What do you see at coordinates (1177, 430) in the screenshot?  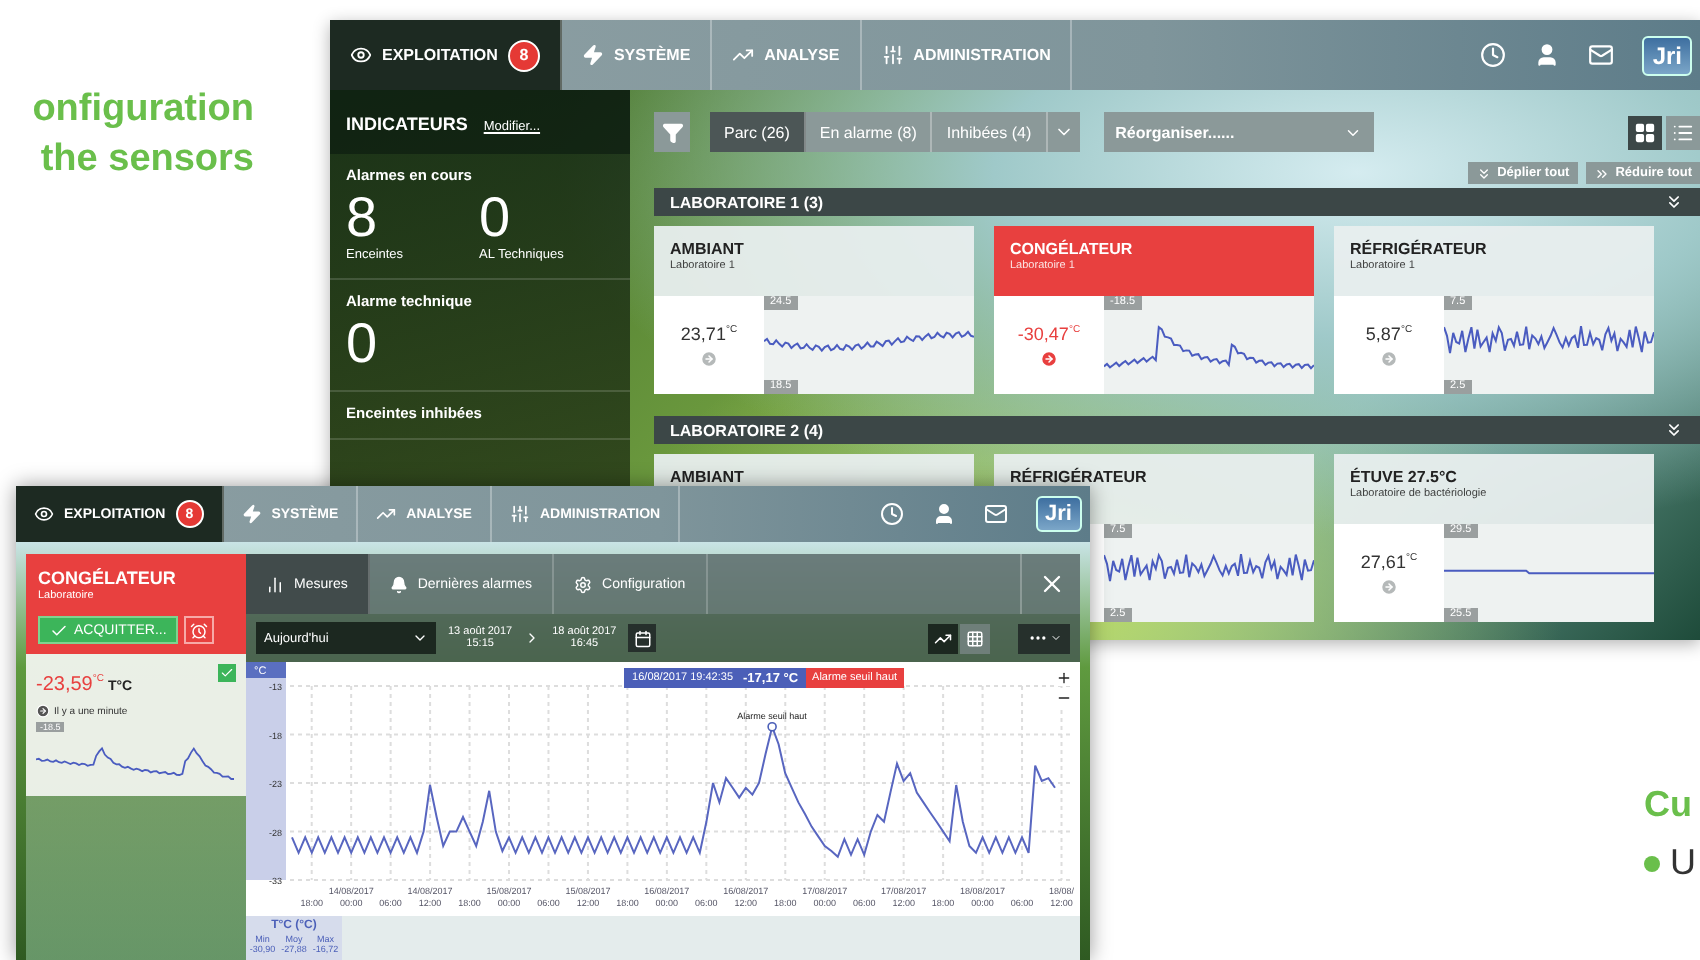 I see `group-header: LABORATOIRE 2 (4)` at bounding box center [1177, 430].